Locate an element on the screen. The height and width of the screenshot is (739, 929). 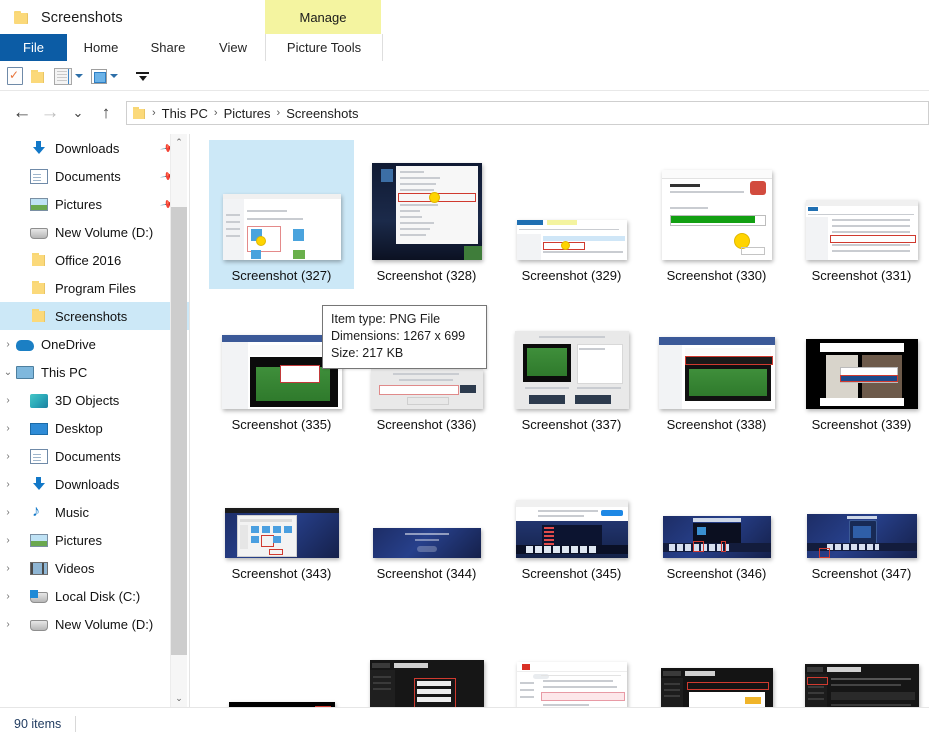
sidebar-item-onedrive: › OneDrive is located at coordinates (95, 344).